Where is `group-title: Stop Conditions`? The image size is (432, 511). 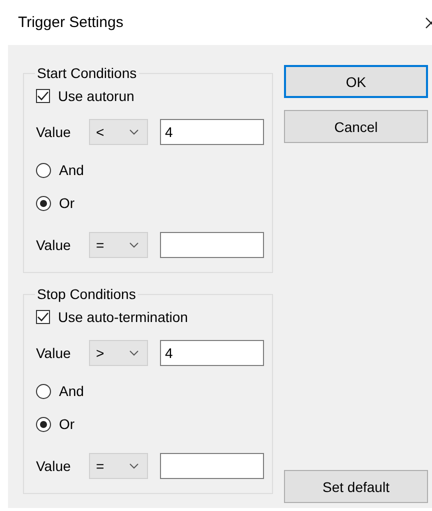
group-title: Stop Conditions is located at coordinates (86, 294).